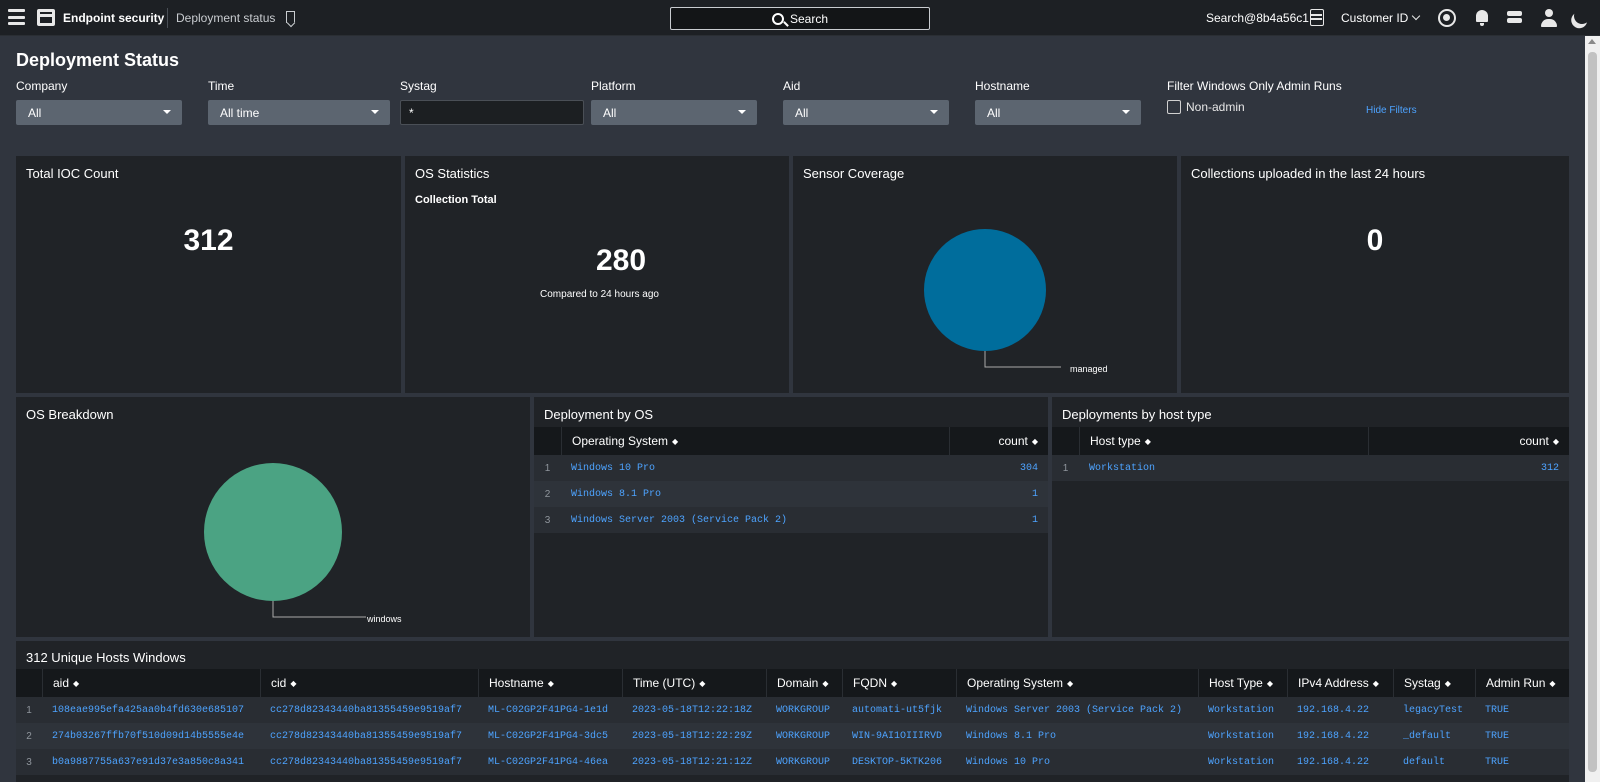  What do you see at coordinates (1592, 412) in the screenshot?
I see `scroll-thumb` at bounding box center [1592, 412].